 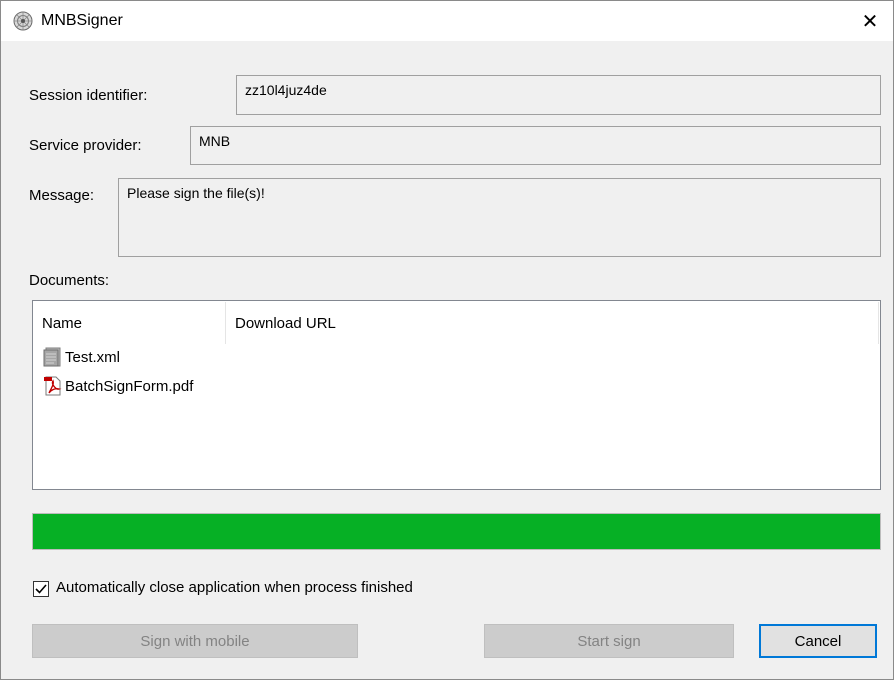 I want to click on progress-fill, so click(x=456, y=531).